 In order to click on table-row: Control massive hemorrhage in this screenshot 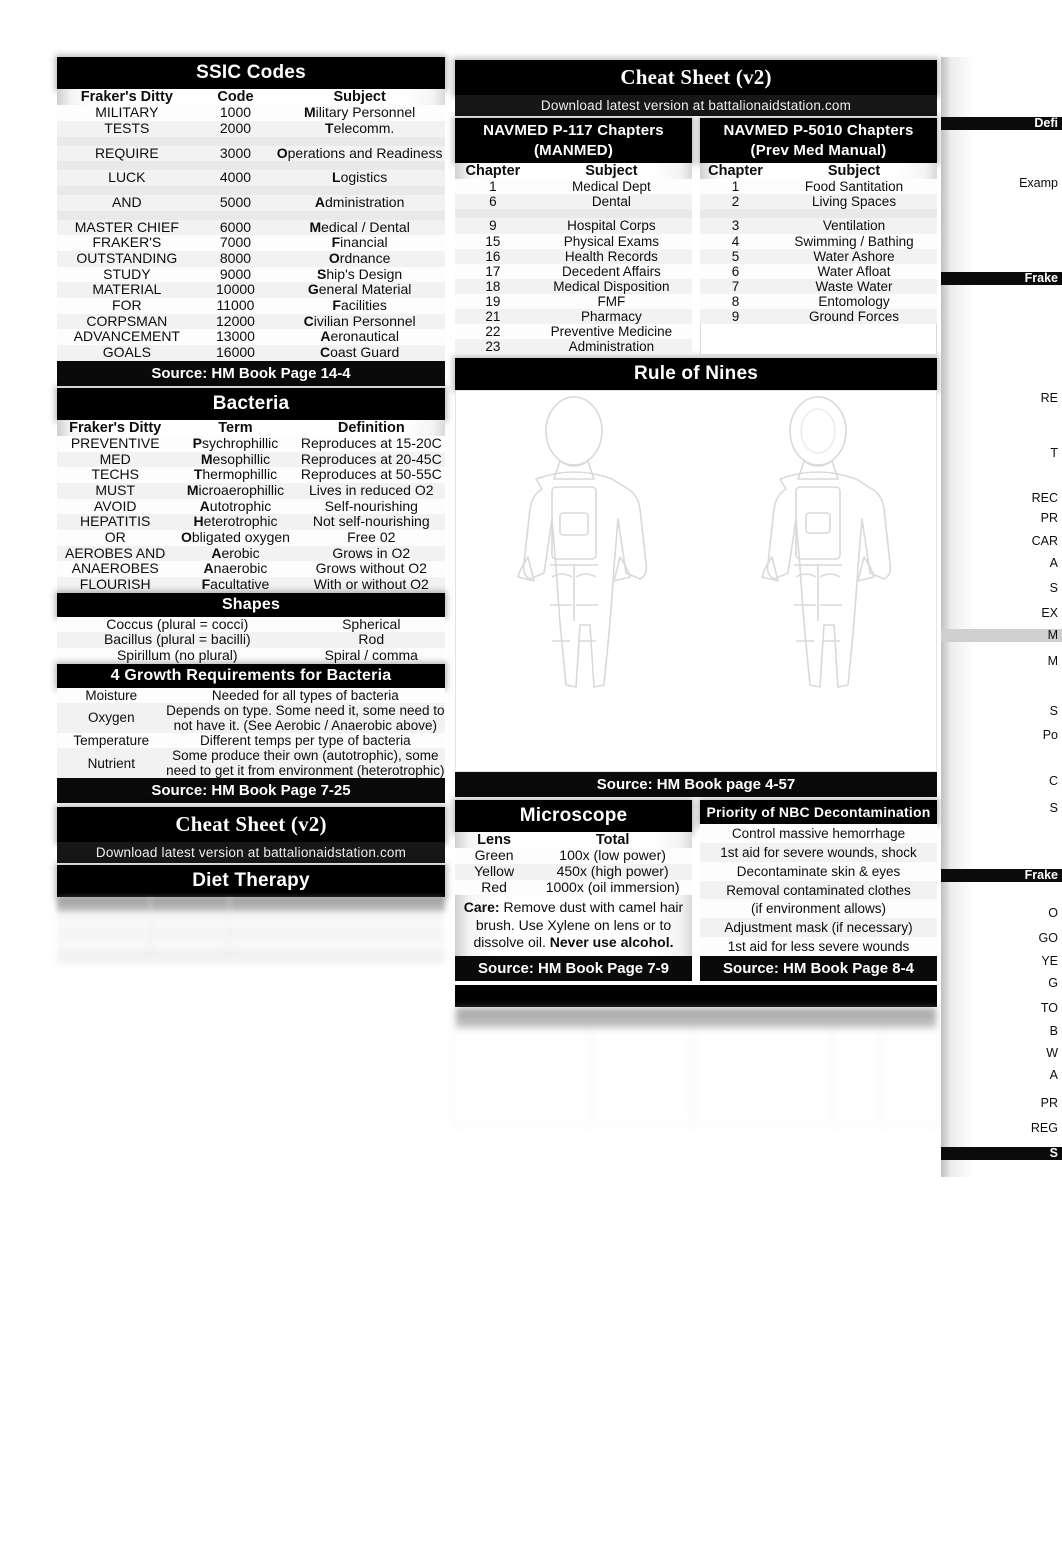, I will do `click(818, 834)`.